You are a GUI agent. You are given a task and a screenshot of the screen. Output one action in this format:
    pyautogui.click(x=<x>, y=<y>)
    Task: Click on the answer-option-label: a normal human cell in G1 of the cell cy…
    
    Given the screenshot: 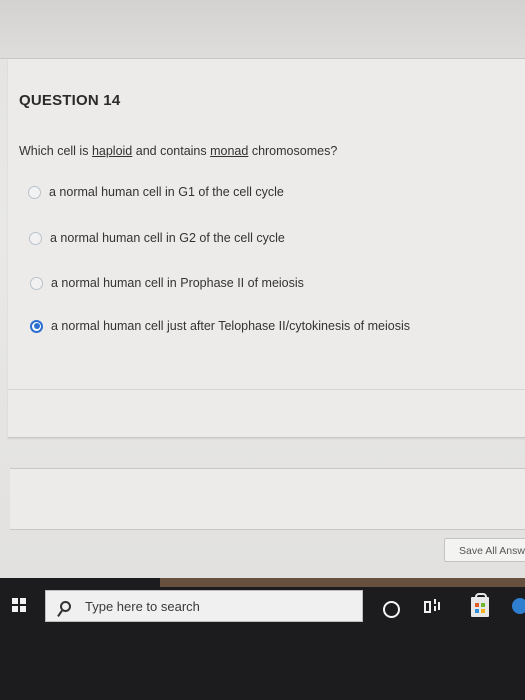 What is the action you would take?
    pyautogui.click(x=166, y=192)
    